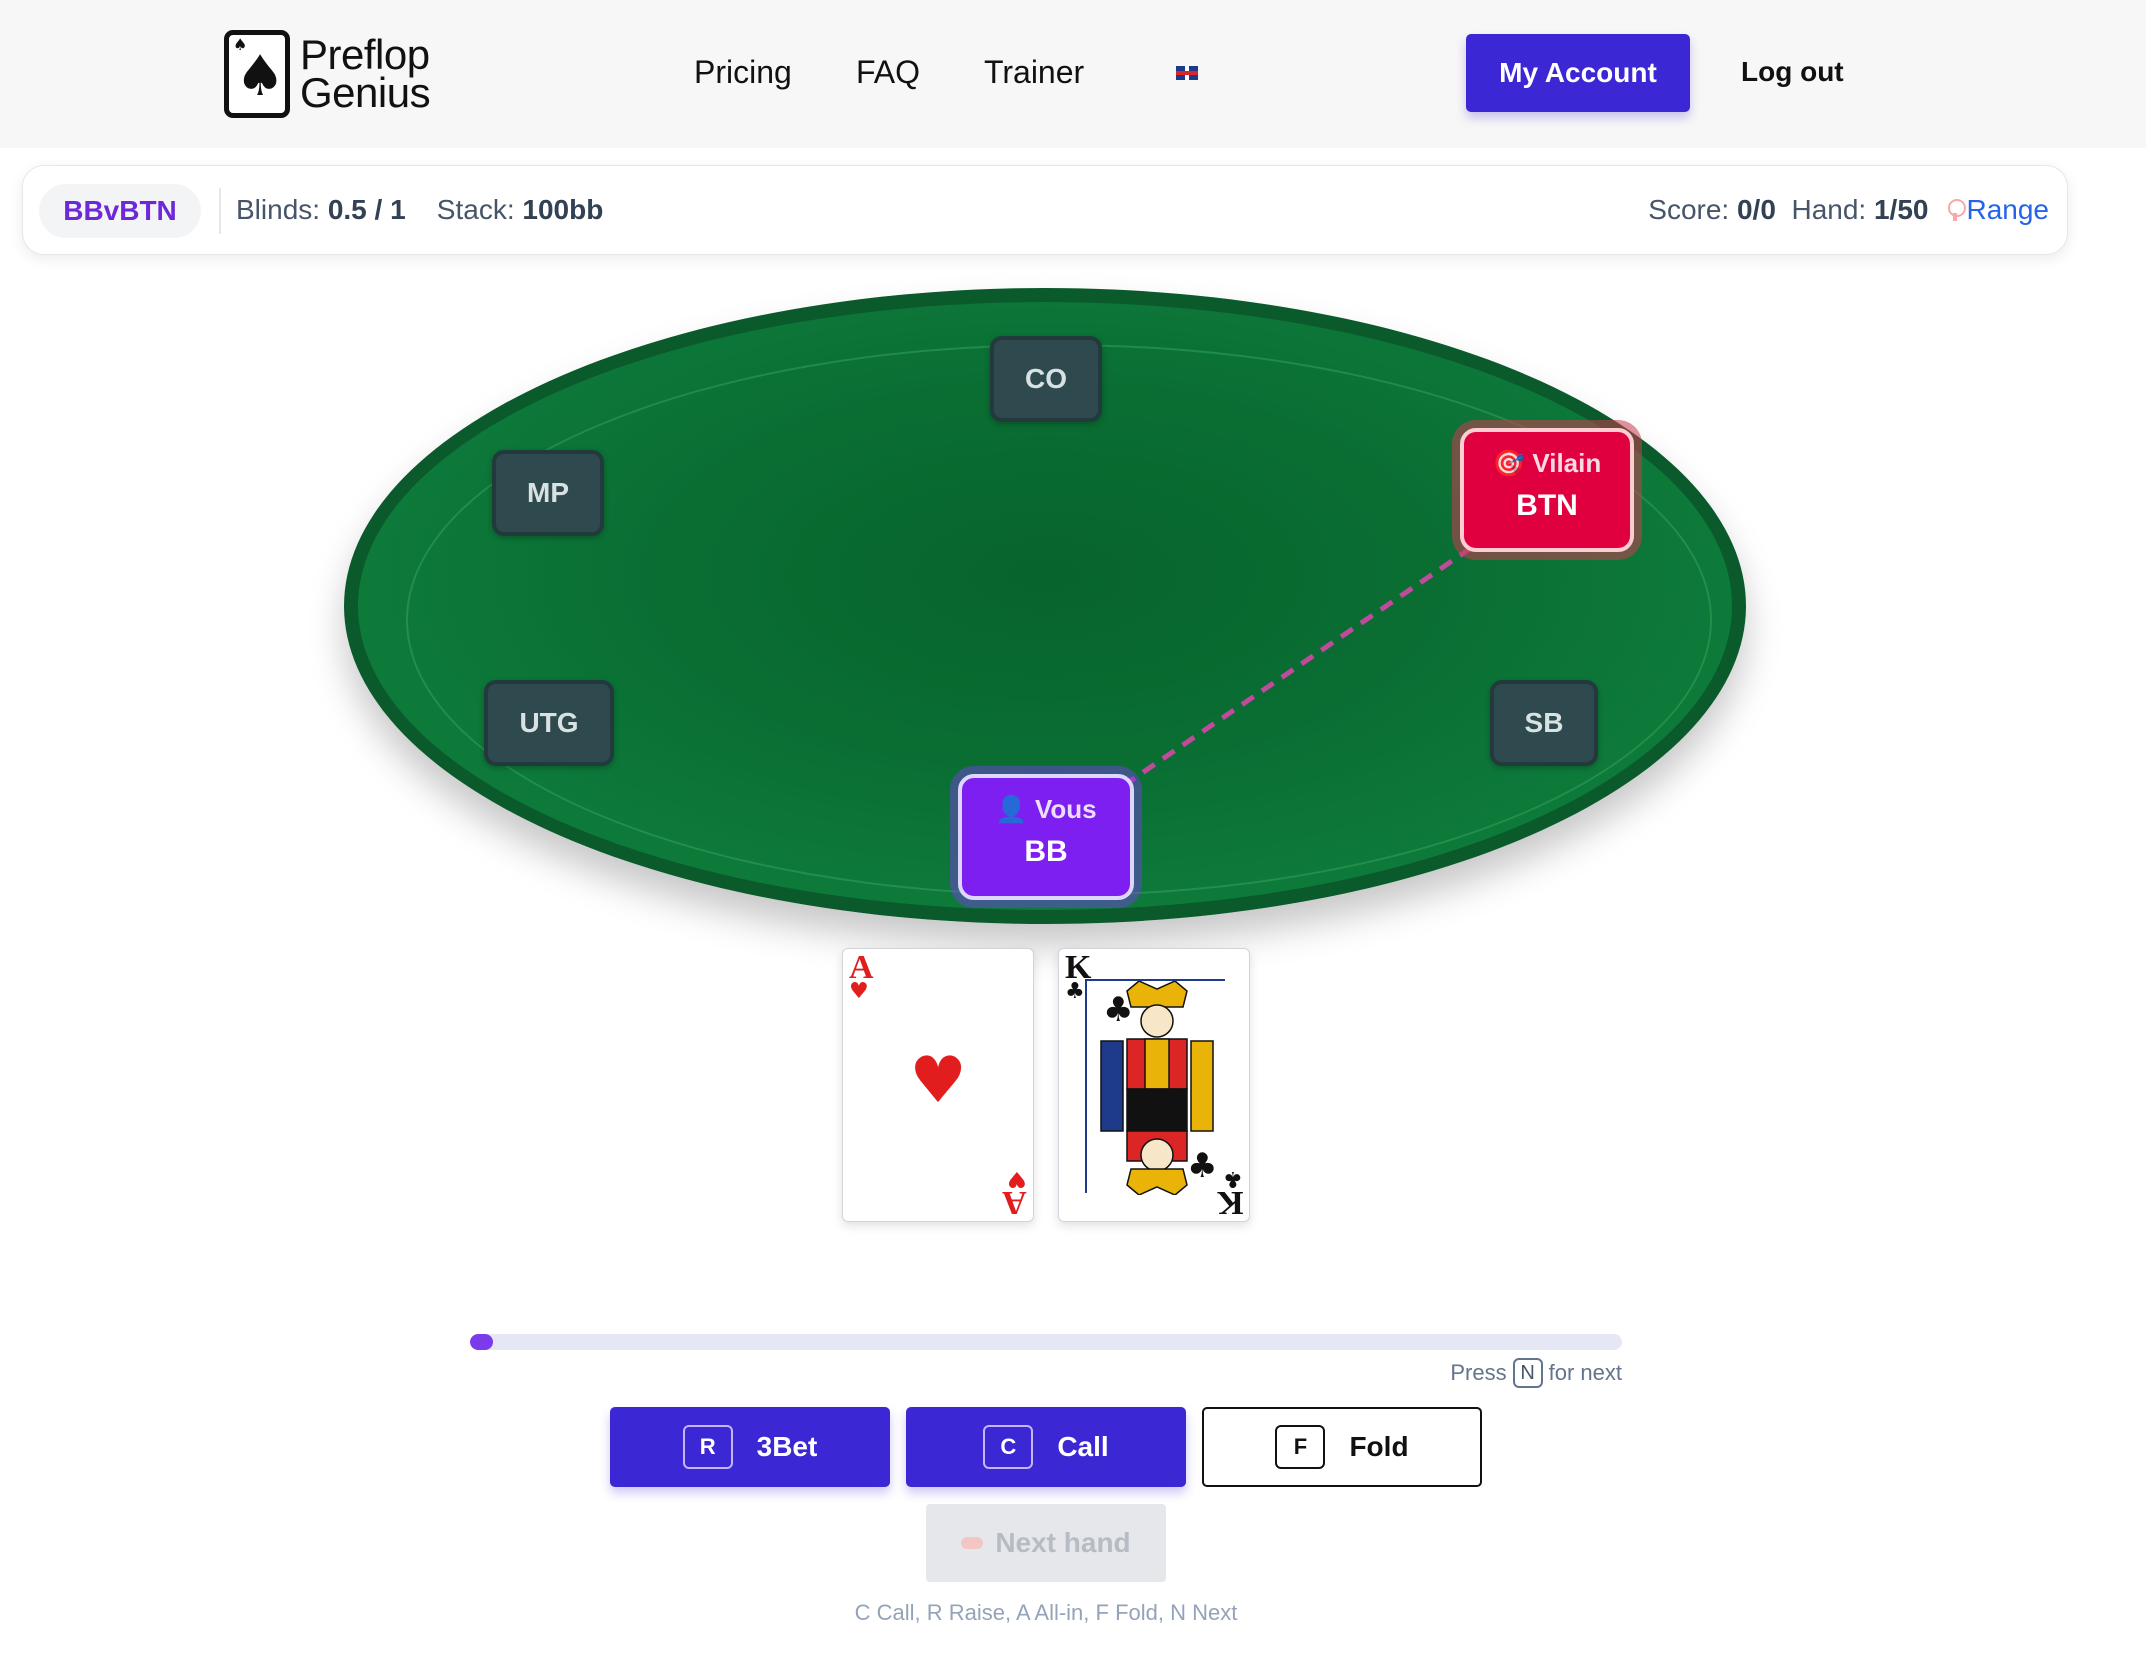 Image resolution: width=2146 pixels, height=1674 pixels. Describe the element at coordinates (475, 209) in the screenshot. I see `stack-label: Stack:` at that location.